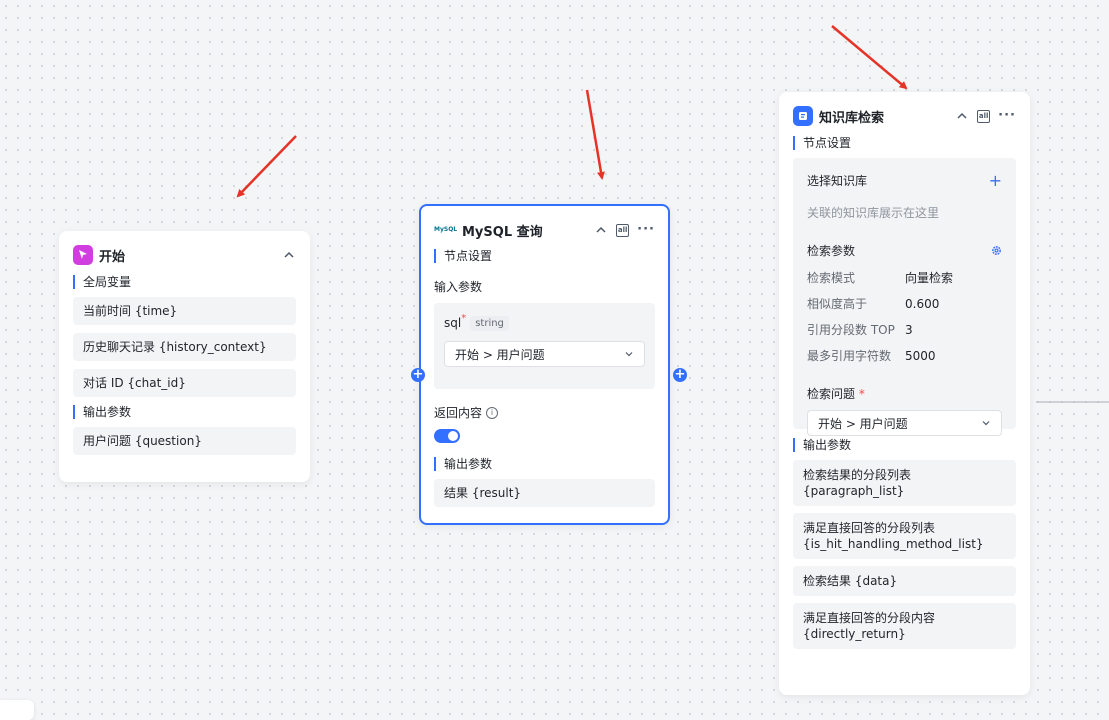 The height and width of the screenshot is (720, 1109). What do you see at coordinates (680, 375) in the screenshot?
I see `add-node-right-button: +` at bounding box center [680, 375].